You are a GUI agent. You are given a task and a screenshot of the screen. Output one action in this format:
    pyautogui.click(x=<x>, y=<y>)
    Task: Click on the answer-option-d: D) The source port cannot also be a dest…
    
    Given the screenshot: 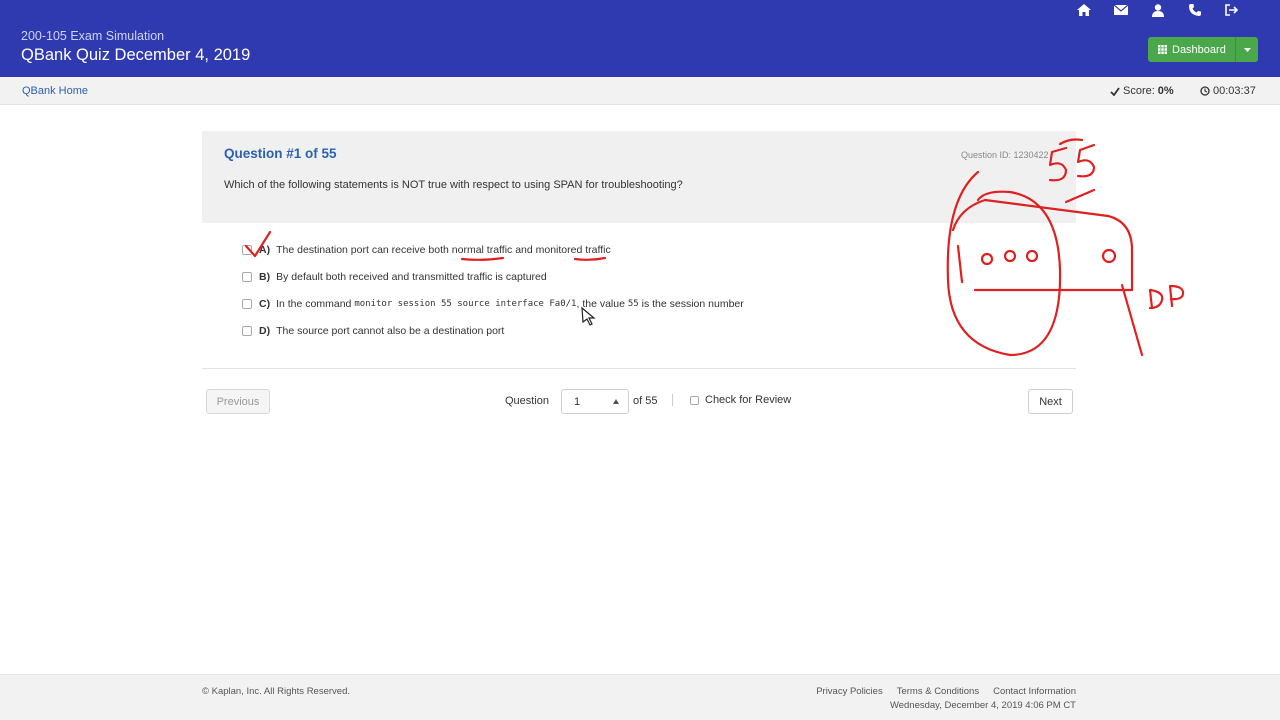 What is the action you would take?
    pyautogui.click(x=373, y=331)
    